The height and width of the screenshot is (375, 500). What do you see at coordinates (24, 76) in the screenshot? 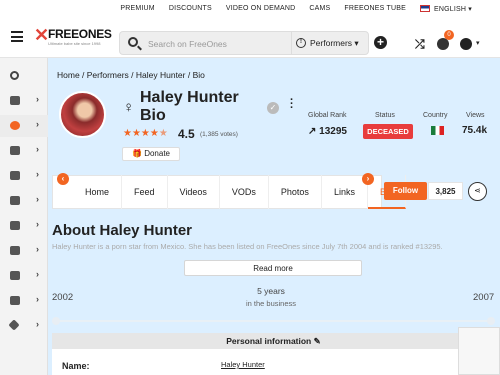
I see `sidebar-item-search` at bounding box center [24, 76].